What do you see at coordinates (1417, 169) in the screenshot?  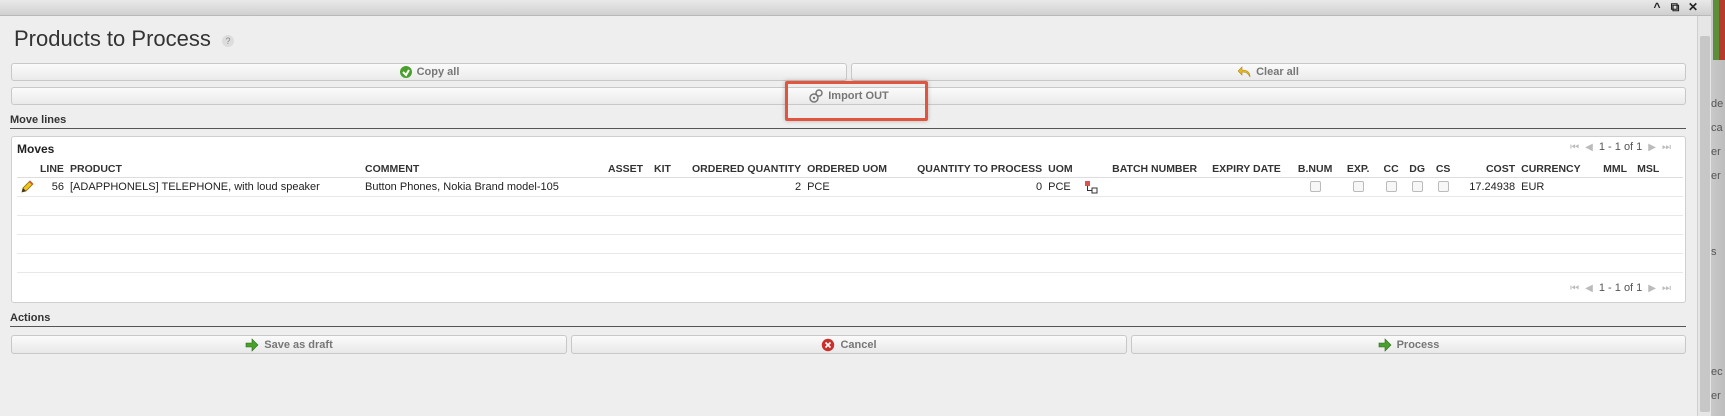 I see `col-dg: DG` at bounding box center [1417, 169].